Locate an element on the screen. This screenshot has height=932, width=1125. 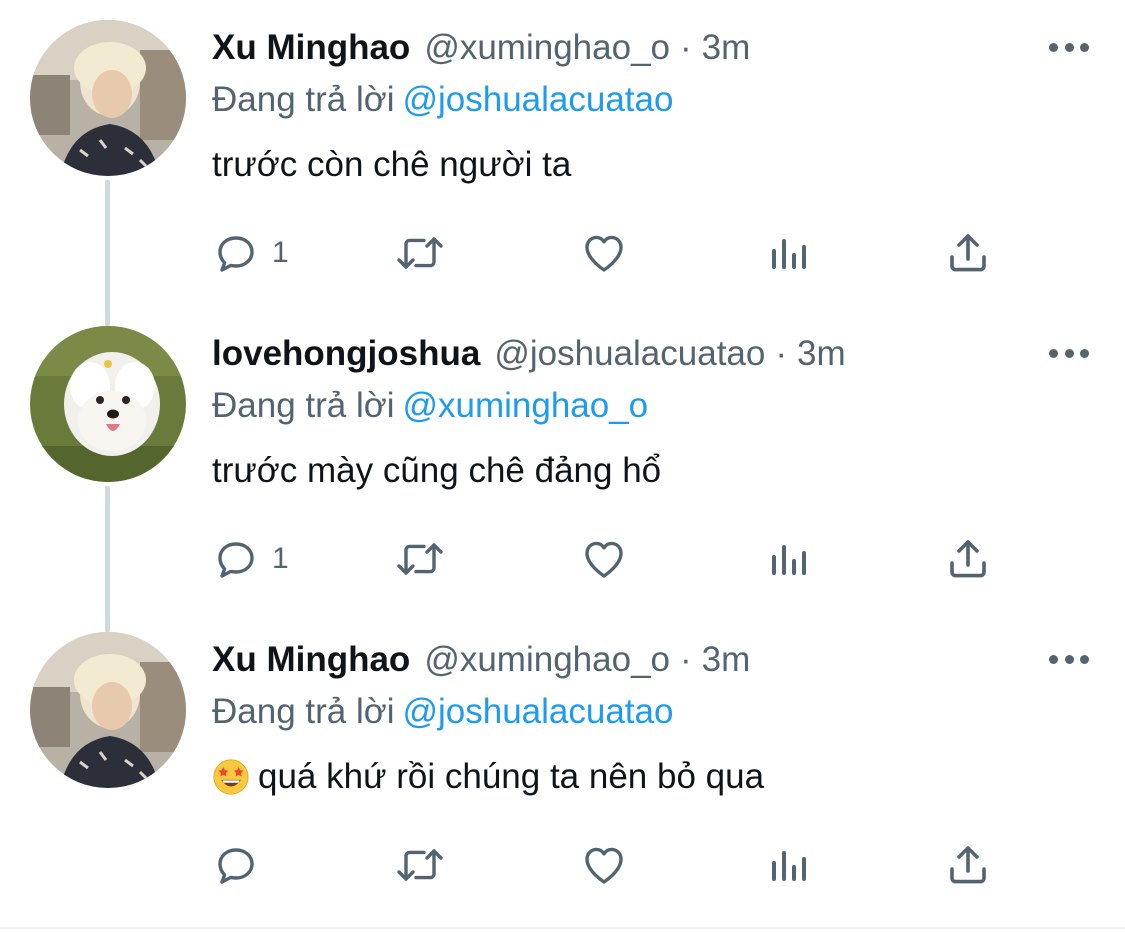
tweet-text: trước mày cũng chê đảng hổ is located at coordinates (436, 471).